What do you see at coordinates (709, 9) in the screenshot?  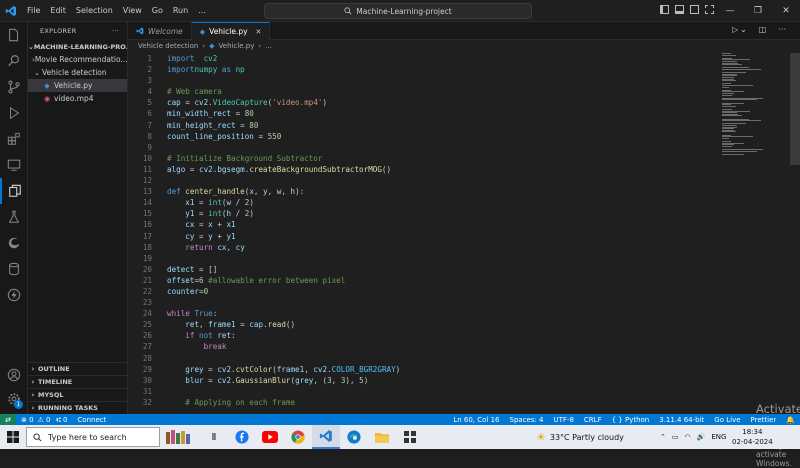 I see `customize-layout-icon` at bounding box center [709, 9].